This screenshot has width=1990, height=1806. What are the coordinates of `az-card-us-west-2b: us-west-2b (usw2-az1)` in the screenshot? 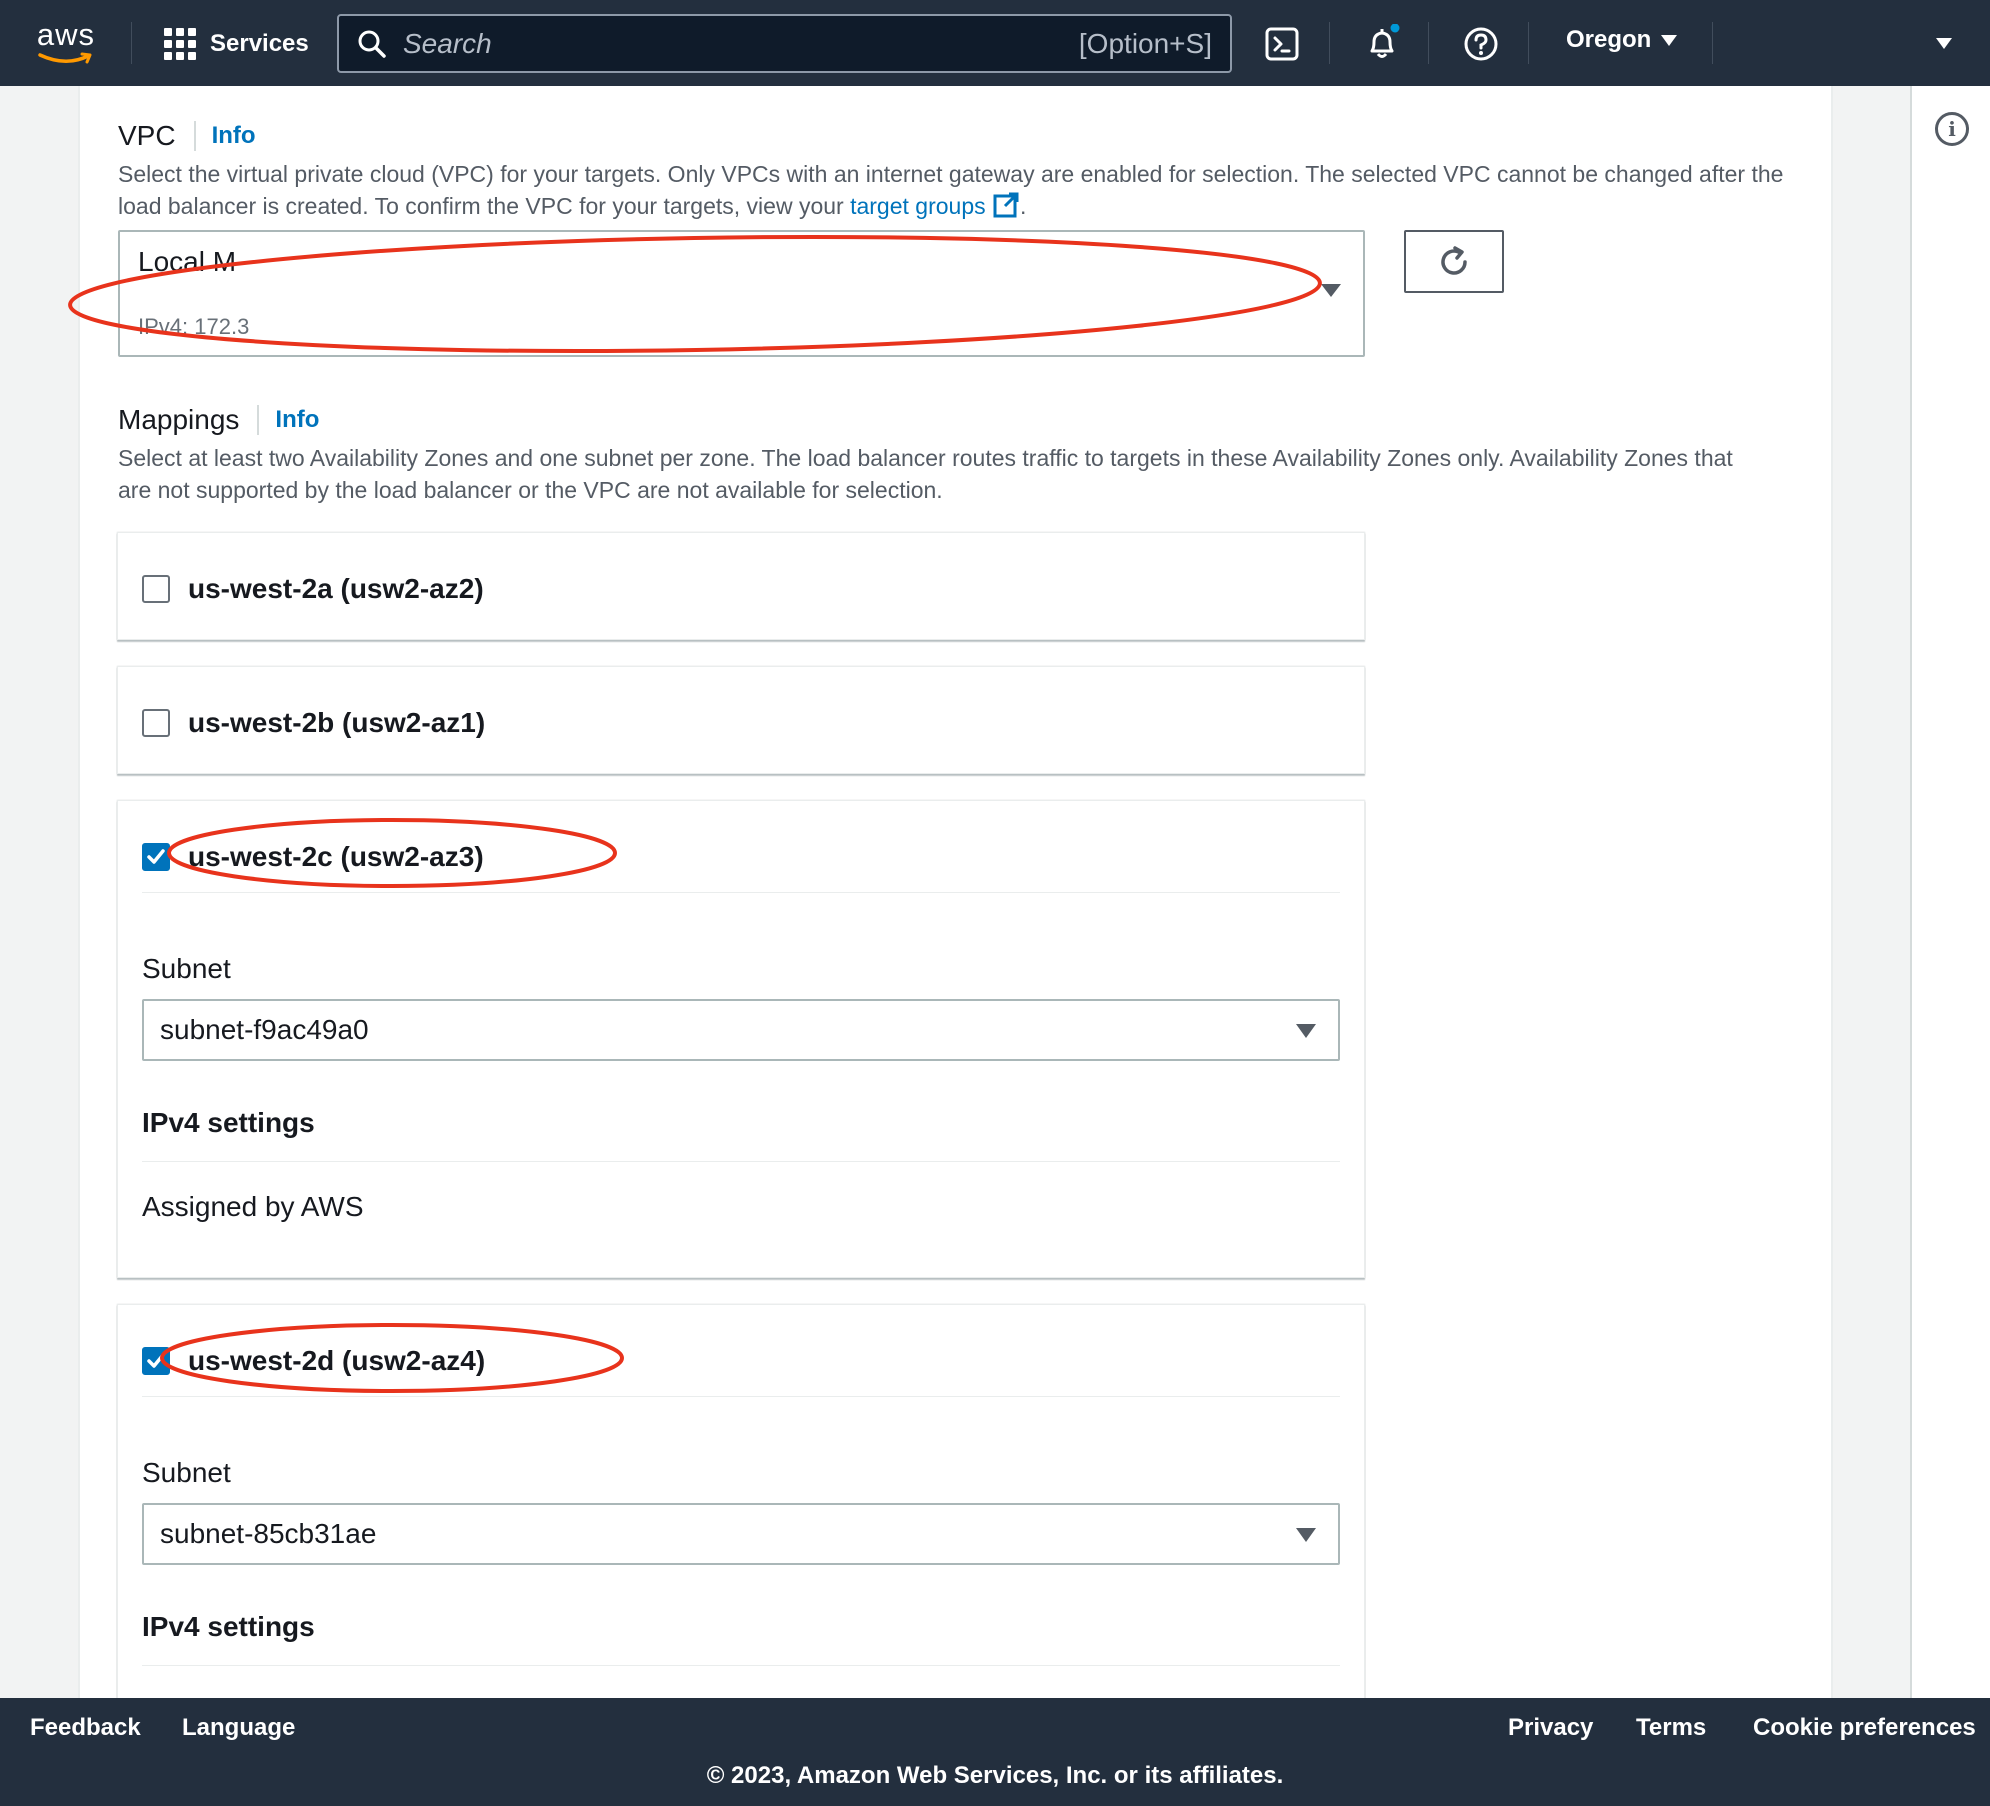 It's located at (741, 720).